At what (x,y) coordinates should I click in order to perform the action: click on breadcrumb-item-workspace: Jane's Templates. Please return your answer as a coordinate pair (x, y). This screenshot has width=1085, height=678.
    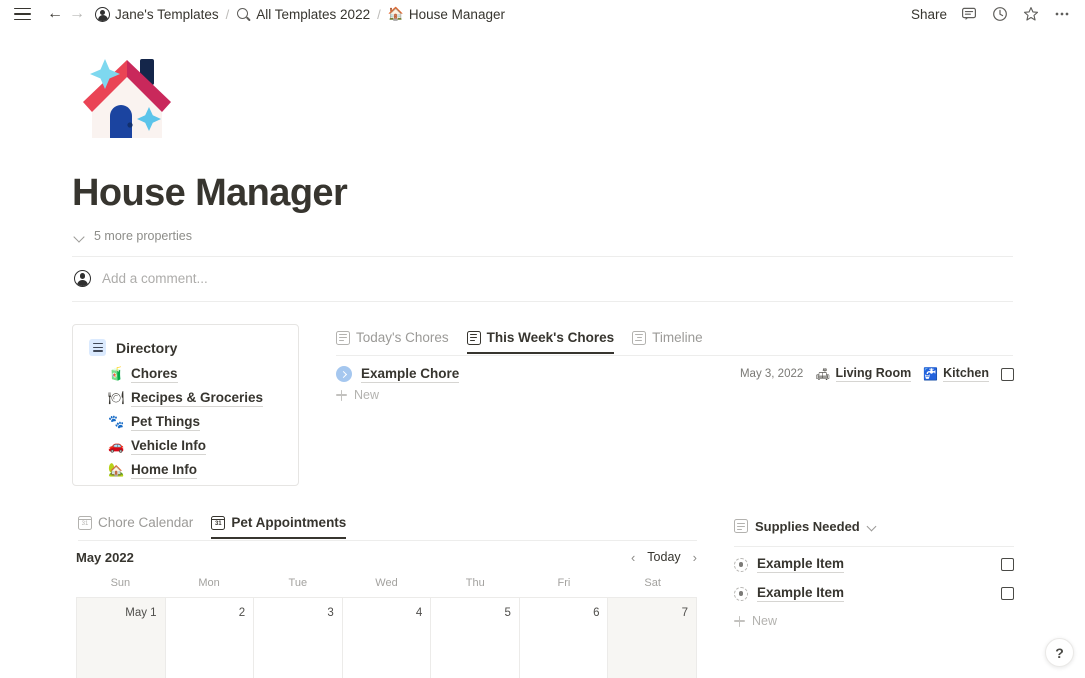
    Looking at the image, I should click on (157, 14).